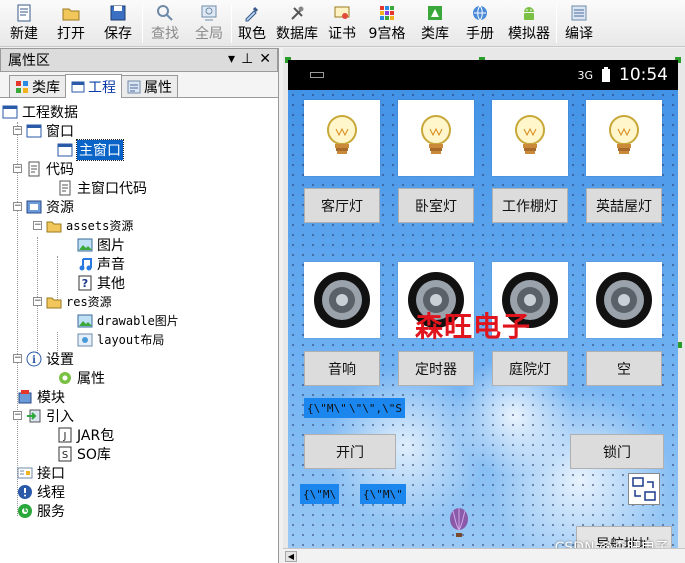 Image resolution: width=685 pixels, height=563 pixels. I want to click on tree-connector, so click(17, 319).